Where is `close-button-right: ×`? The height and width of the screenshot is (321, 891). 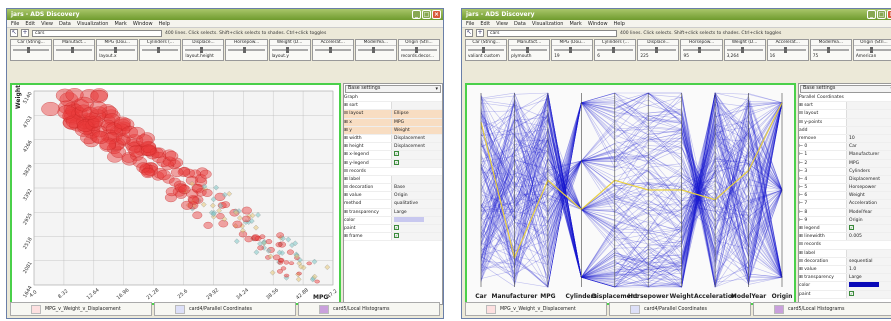
close-button-right: × is located at coordinates (889, 14).